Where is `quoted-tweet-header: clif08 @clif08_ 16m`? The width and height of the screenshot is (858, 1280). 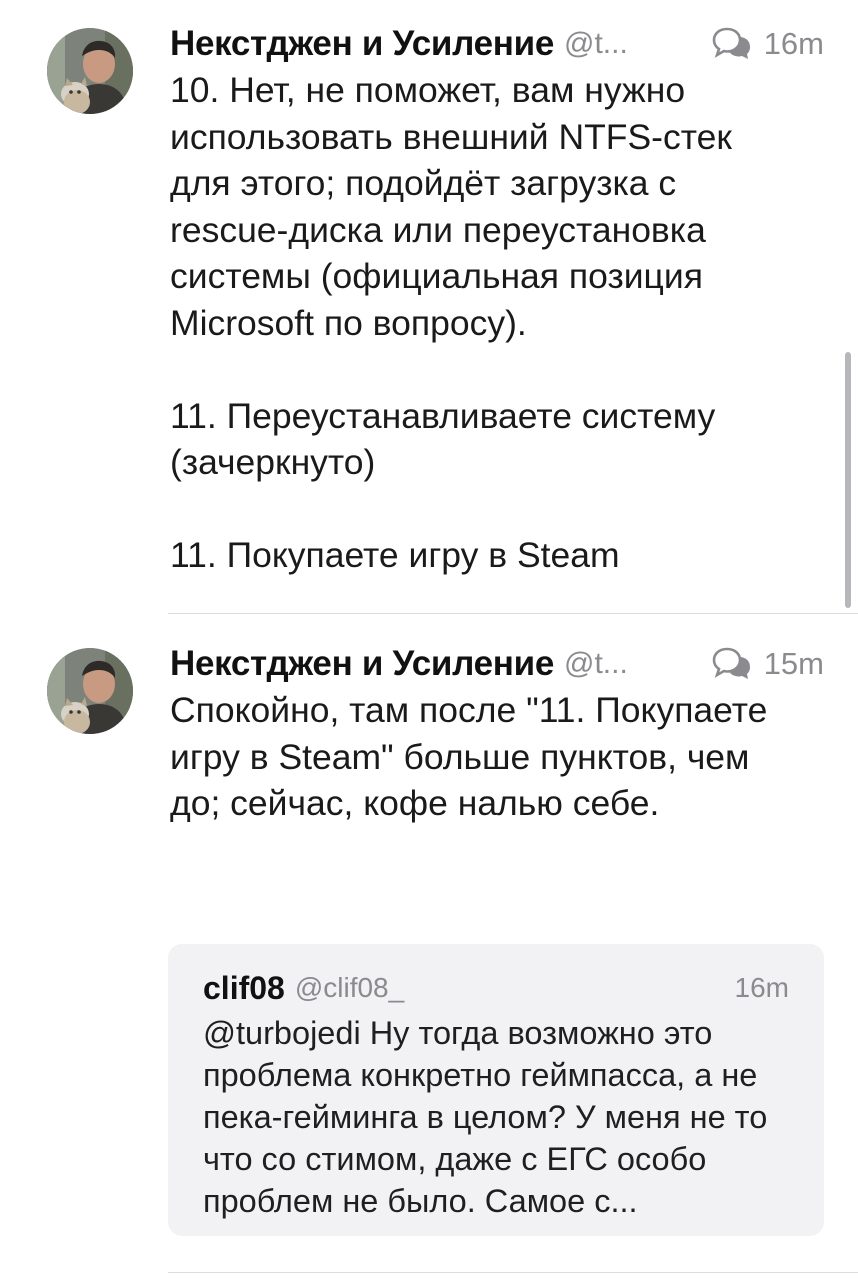 quoted-tweet-header: clif08 @clif08_ 16m is located at coordinates (496, 988).